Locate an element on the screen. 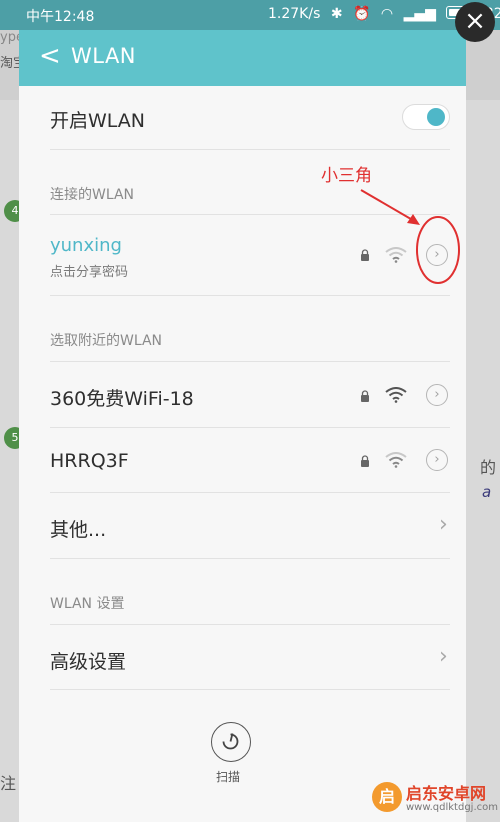 This screenshot has width=500, height=822. alarm-icon: ⏰ is located at coordinates (362, 14).